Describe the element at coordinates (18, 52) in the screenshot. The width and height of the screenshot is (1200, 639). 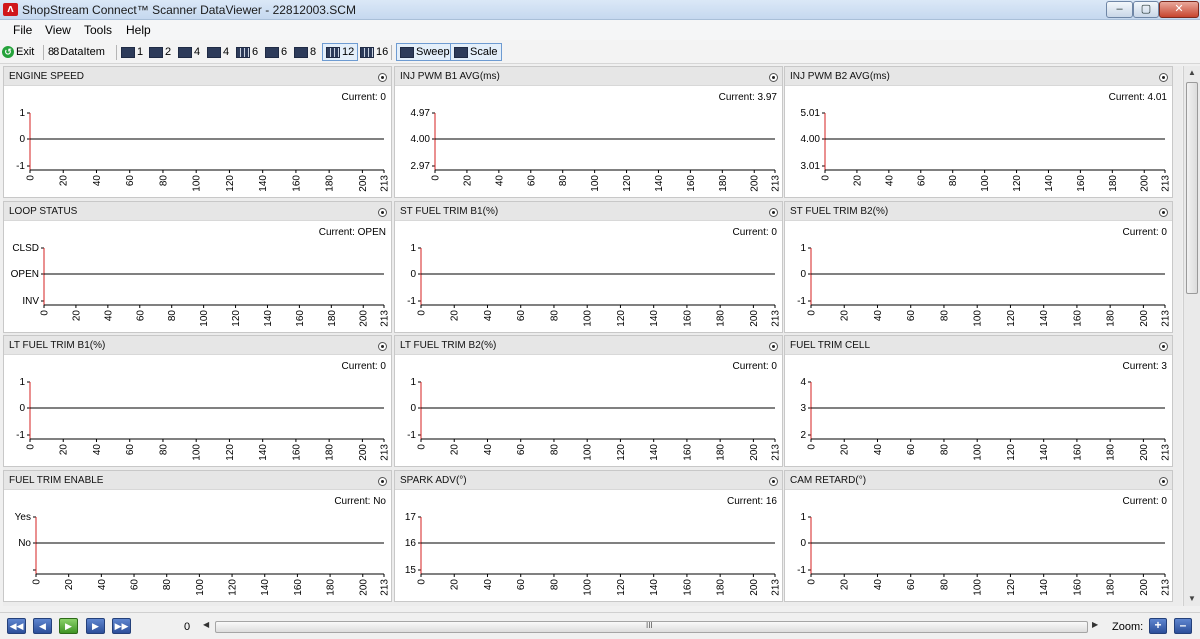
I see `exit-button: ↺ Exit` at that location.